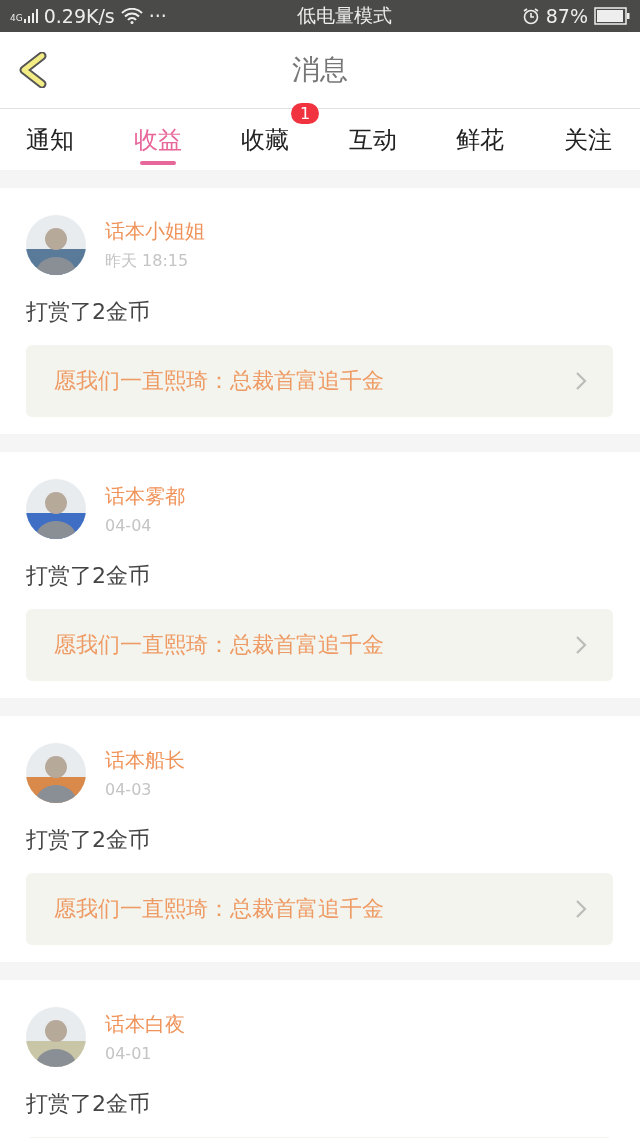  What do you see at coordinates (344, 15) in the screenshot?
I see `power-mode: 低电量模式` at bounding box center [344, 15].